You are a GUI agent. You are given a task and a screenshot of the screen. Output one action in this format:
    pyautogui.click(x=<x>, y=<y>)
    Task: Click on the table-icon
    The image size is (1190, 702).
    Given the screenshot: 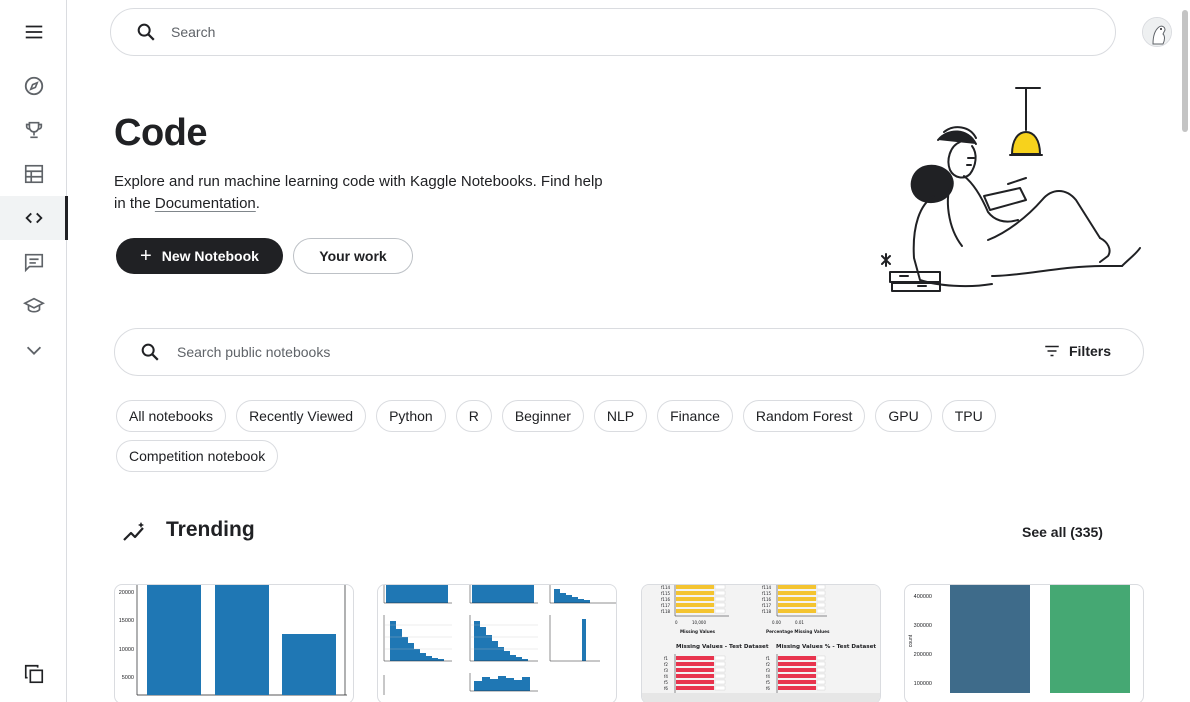 What is the action you would take?
    pyautogui.click(x=33, y=174)
    